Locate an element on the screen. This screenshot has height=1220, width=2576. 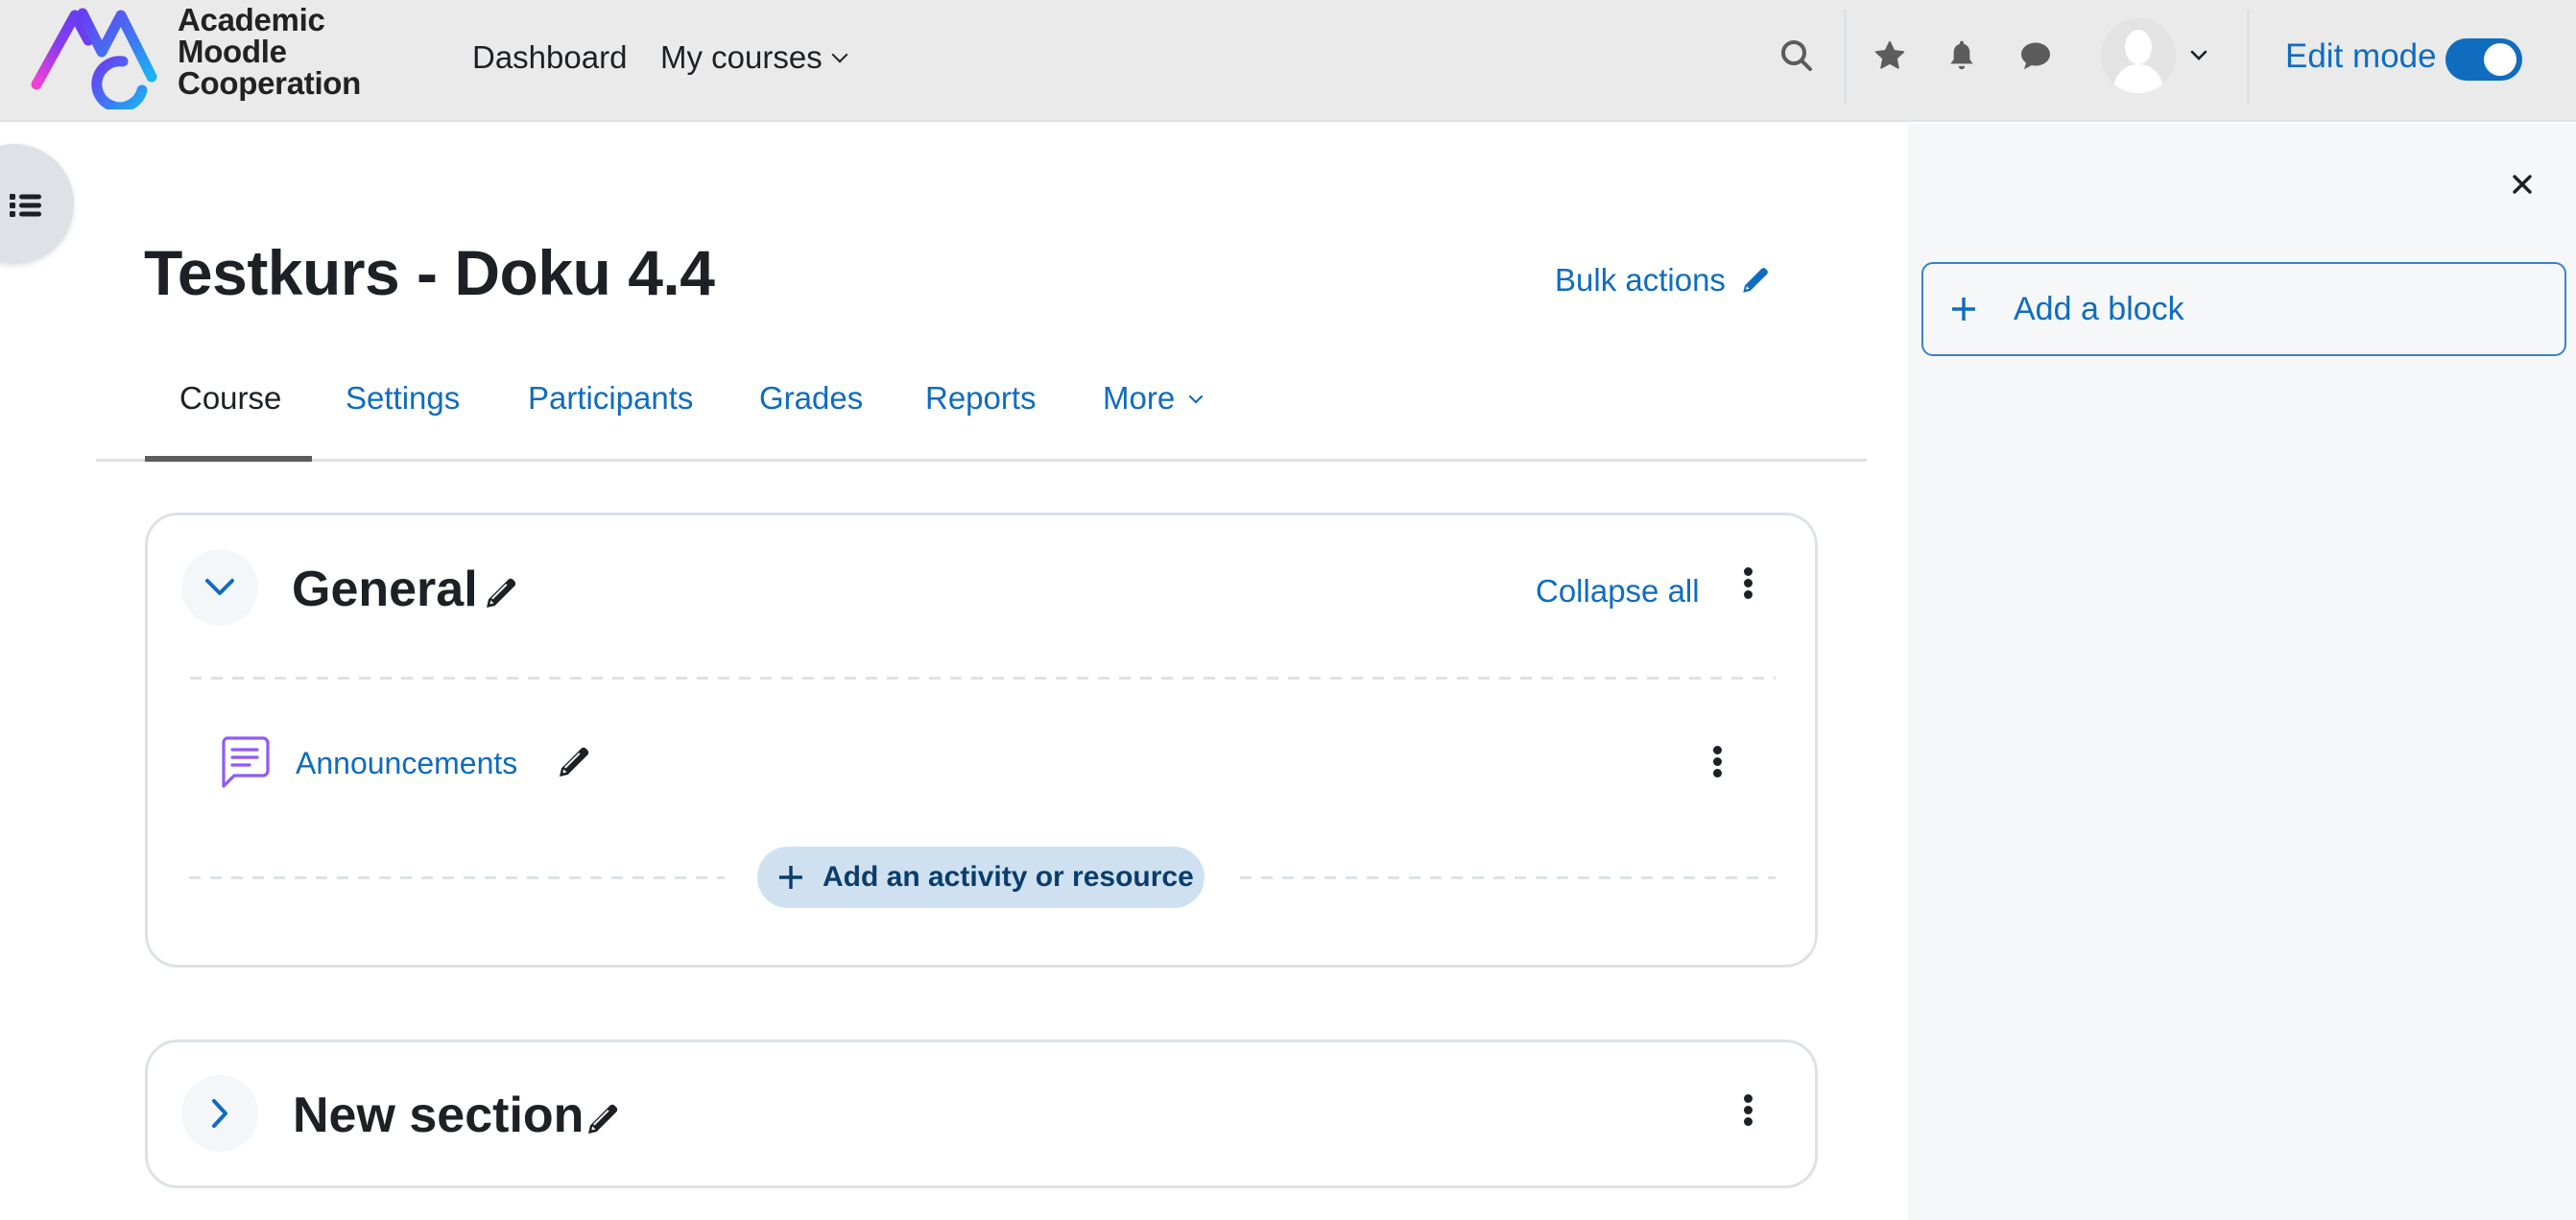
search-icon is located at coordinates (1796, 55).